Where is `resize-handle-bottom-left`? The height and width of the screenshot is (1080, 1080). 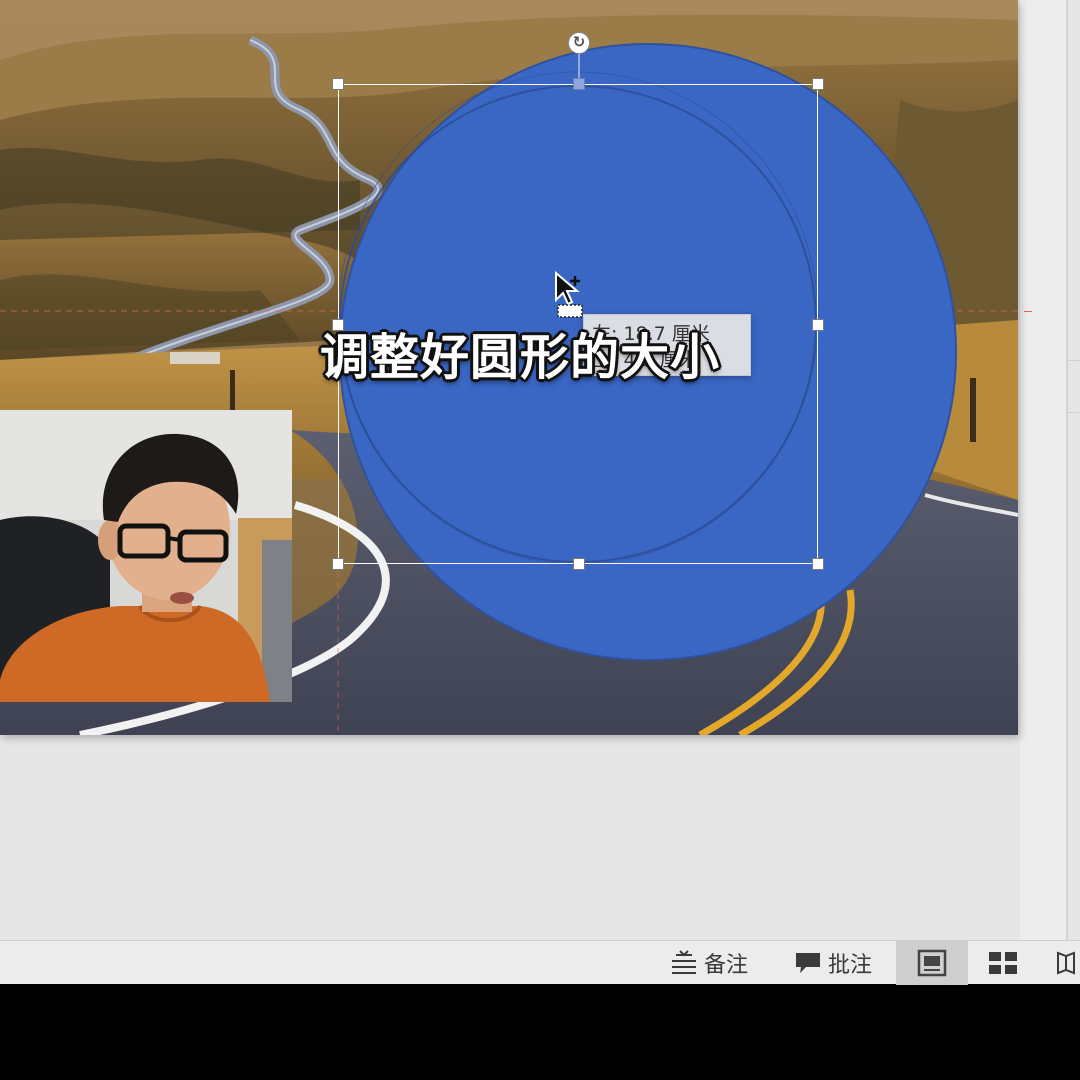
resize-handle-bottom-left is located at coordinates (338, 564).